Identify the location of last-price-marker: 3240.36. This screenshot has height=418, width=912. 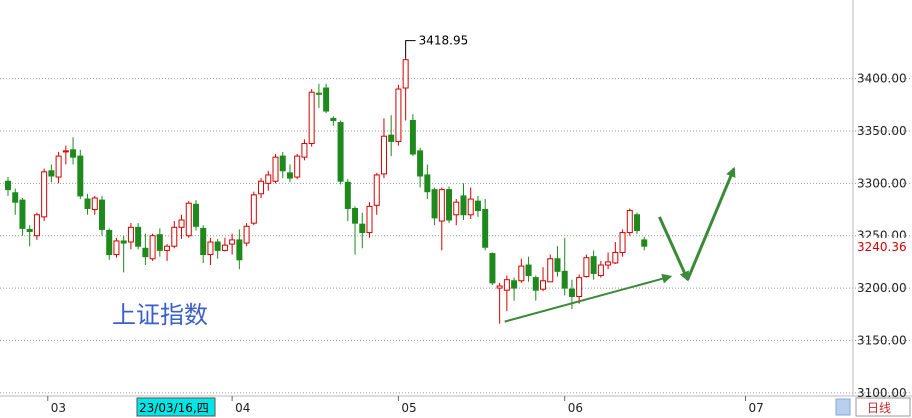
(883, 245).